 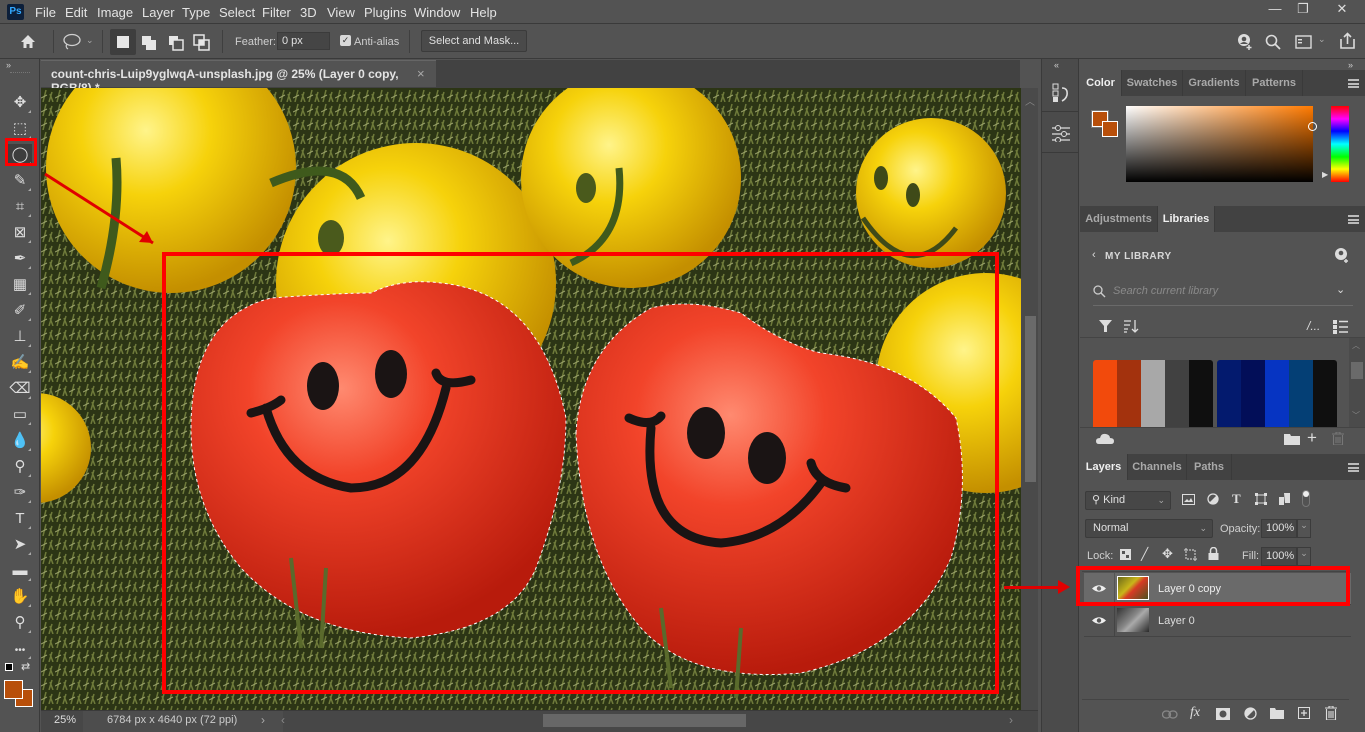 I want to click on library-scrollbar: ︿ ﹀, so click(x=1357, y=382).